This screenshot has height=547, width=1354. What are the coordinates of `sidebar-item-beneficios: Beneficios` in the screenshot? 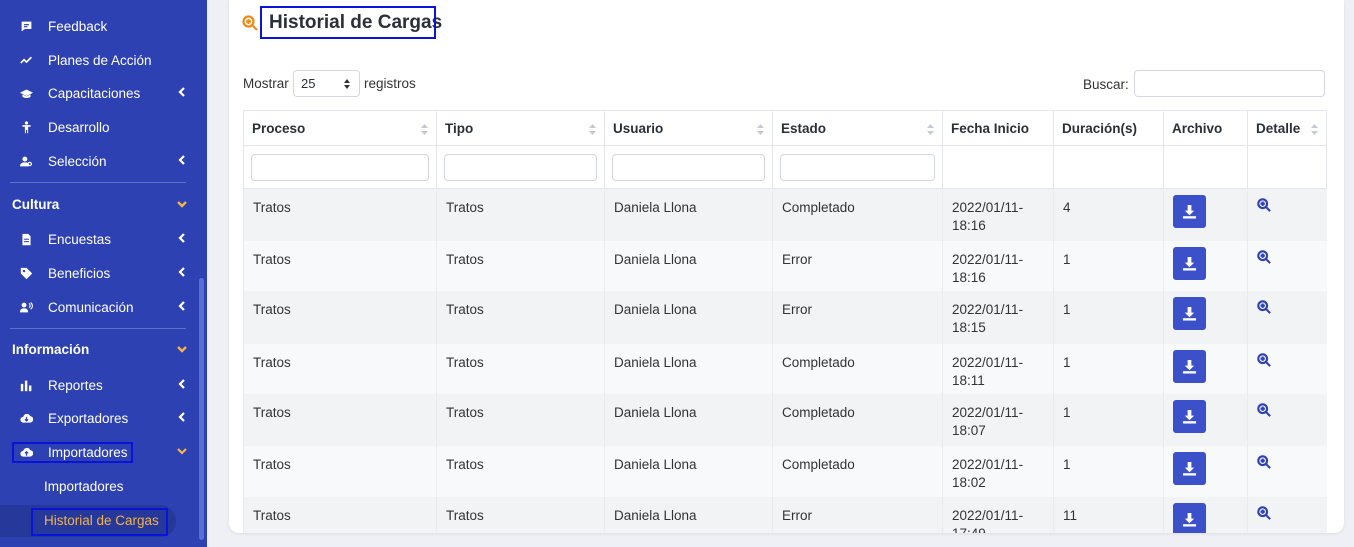 It's located at (102, 273).